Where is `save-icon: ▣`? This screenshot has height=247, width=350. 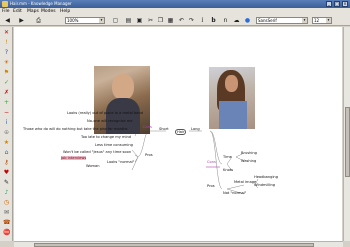 save-icon: ▣ is located at coordinates (139, 20).